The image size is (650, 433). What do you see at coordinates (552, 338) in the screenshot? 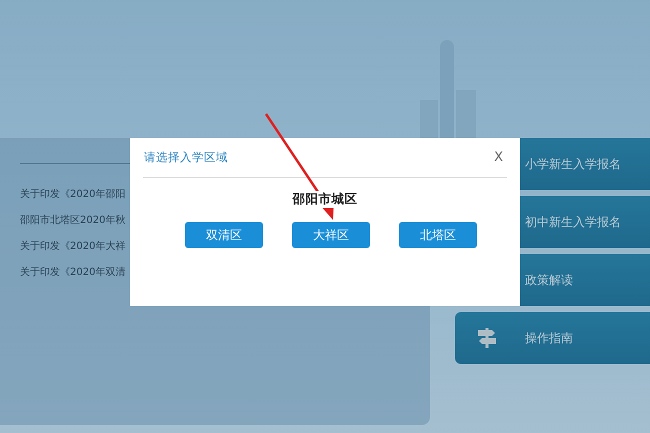
I see `menu-button: 操作指南` at bounding box center [552, 338].